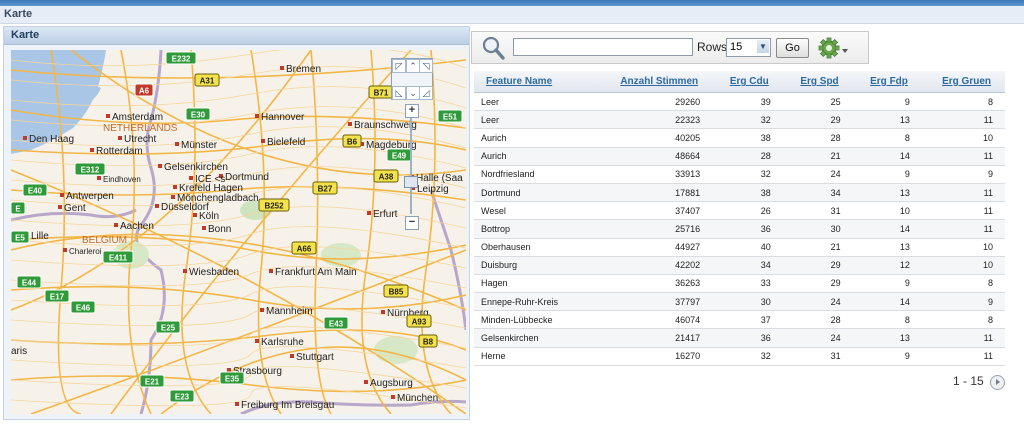 The width and height of the screenshot is (1024, 425). Describe the element at coordinates (534, 102) in the screenshot. I see `table-cell: Leer` at that location.